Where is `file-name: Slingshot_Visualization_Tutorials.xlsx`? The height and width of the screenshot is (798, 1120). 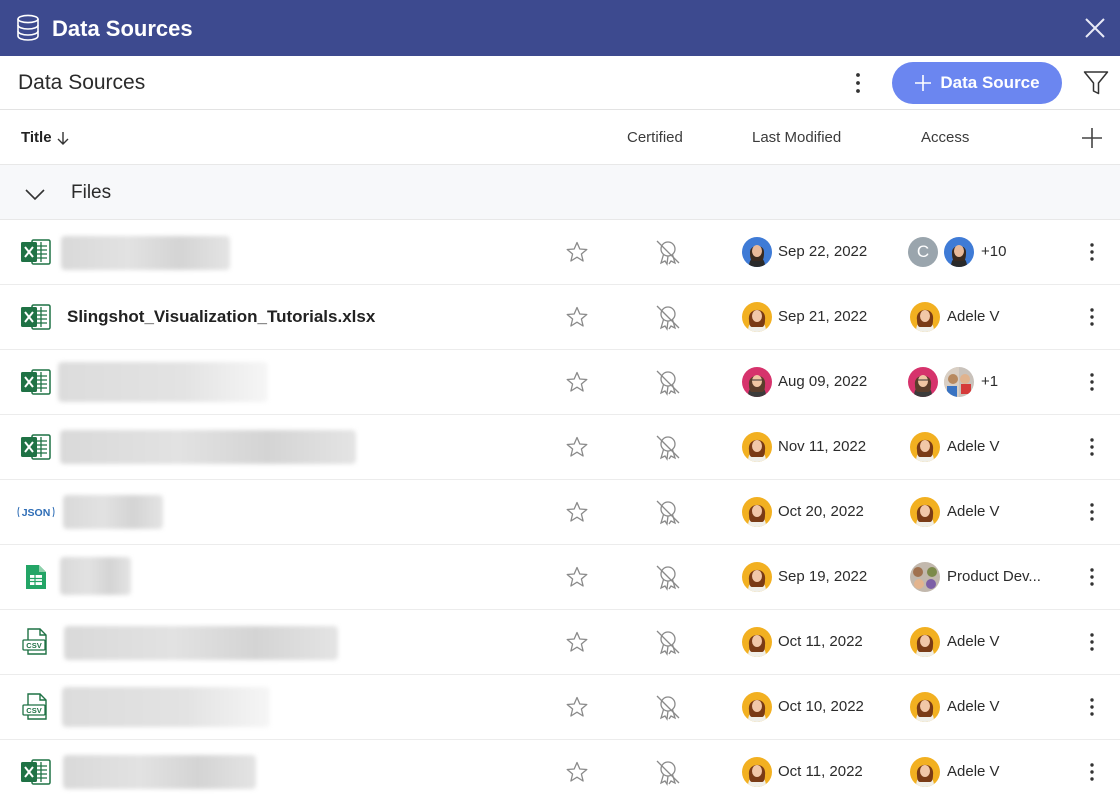
file-name: Slingshot_Visualization_Tutorials.xlsx is located at coordinates (221, 317).